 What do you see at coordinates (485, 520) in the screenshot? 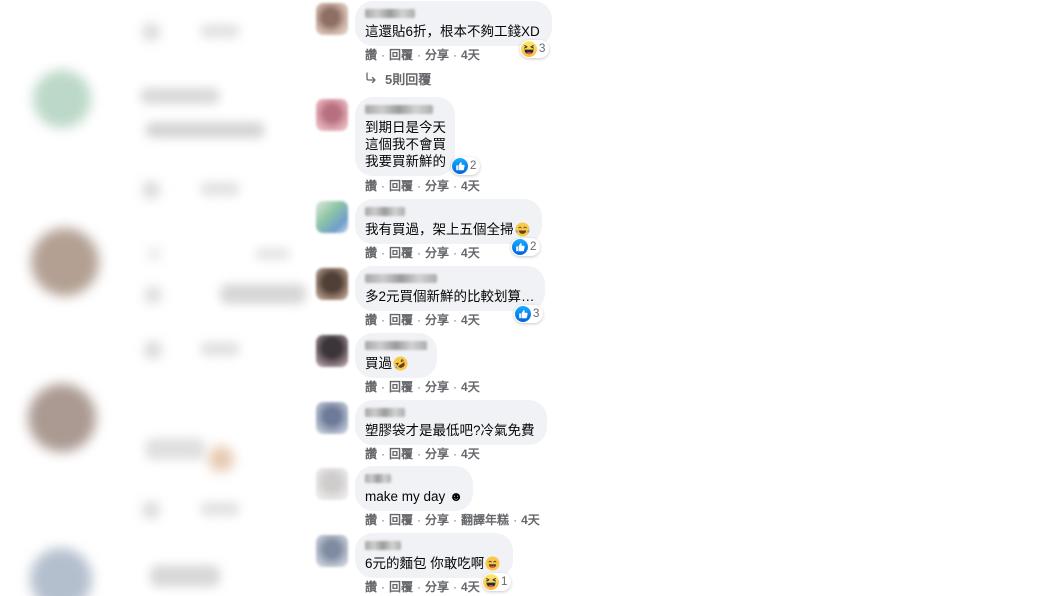
I see `translate-link: 翻譯年糕` at bounding box center [485, 520].